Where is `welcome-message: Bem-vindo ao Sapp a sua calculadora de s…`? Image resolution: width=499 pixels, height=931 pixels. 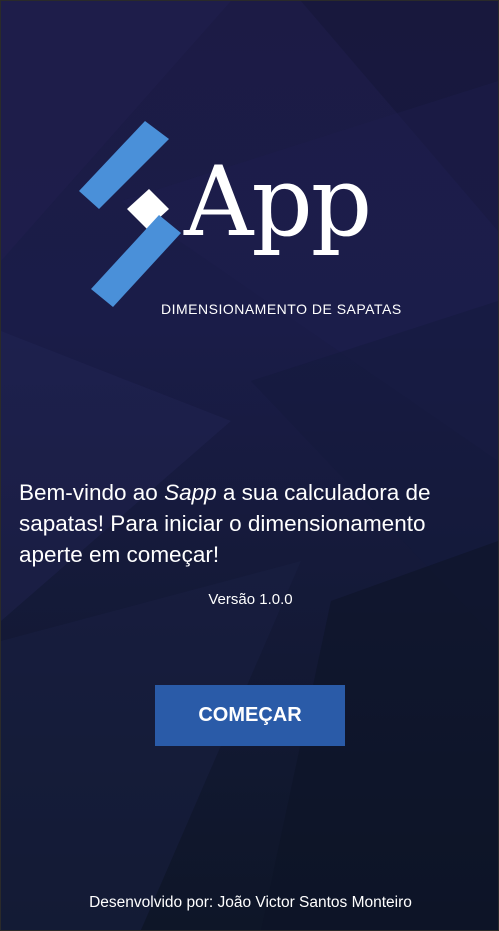 welcome-message: Bem-vindo ao Sapp a sua calculadora de s… is located at coordinates (251, 523).